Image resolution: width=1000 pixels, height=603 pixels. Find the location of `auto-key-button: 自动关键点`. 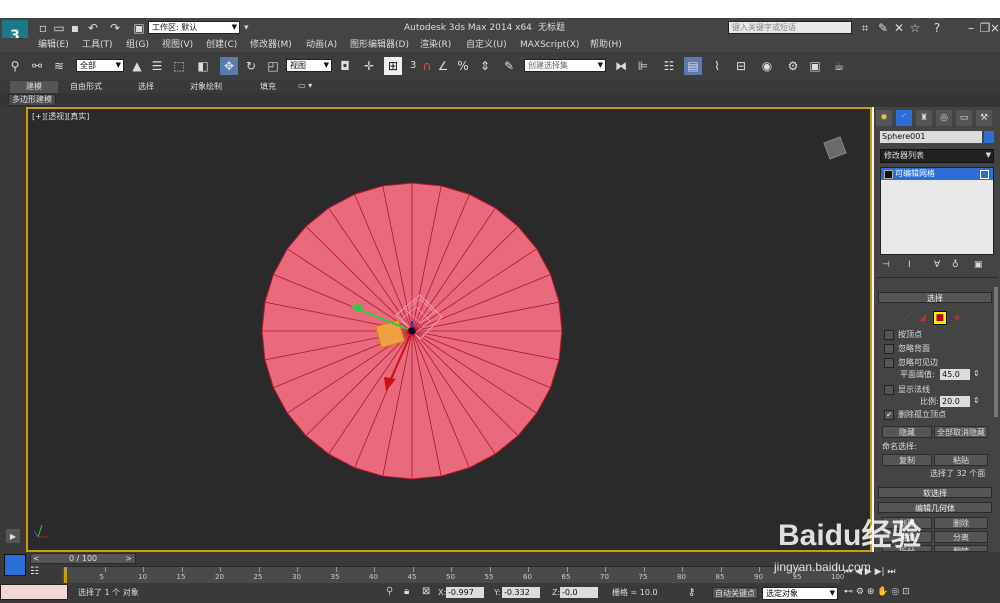

auto-key-button: 自动关键点 is located at coordinates (735, 593).